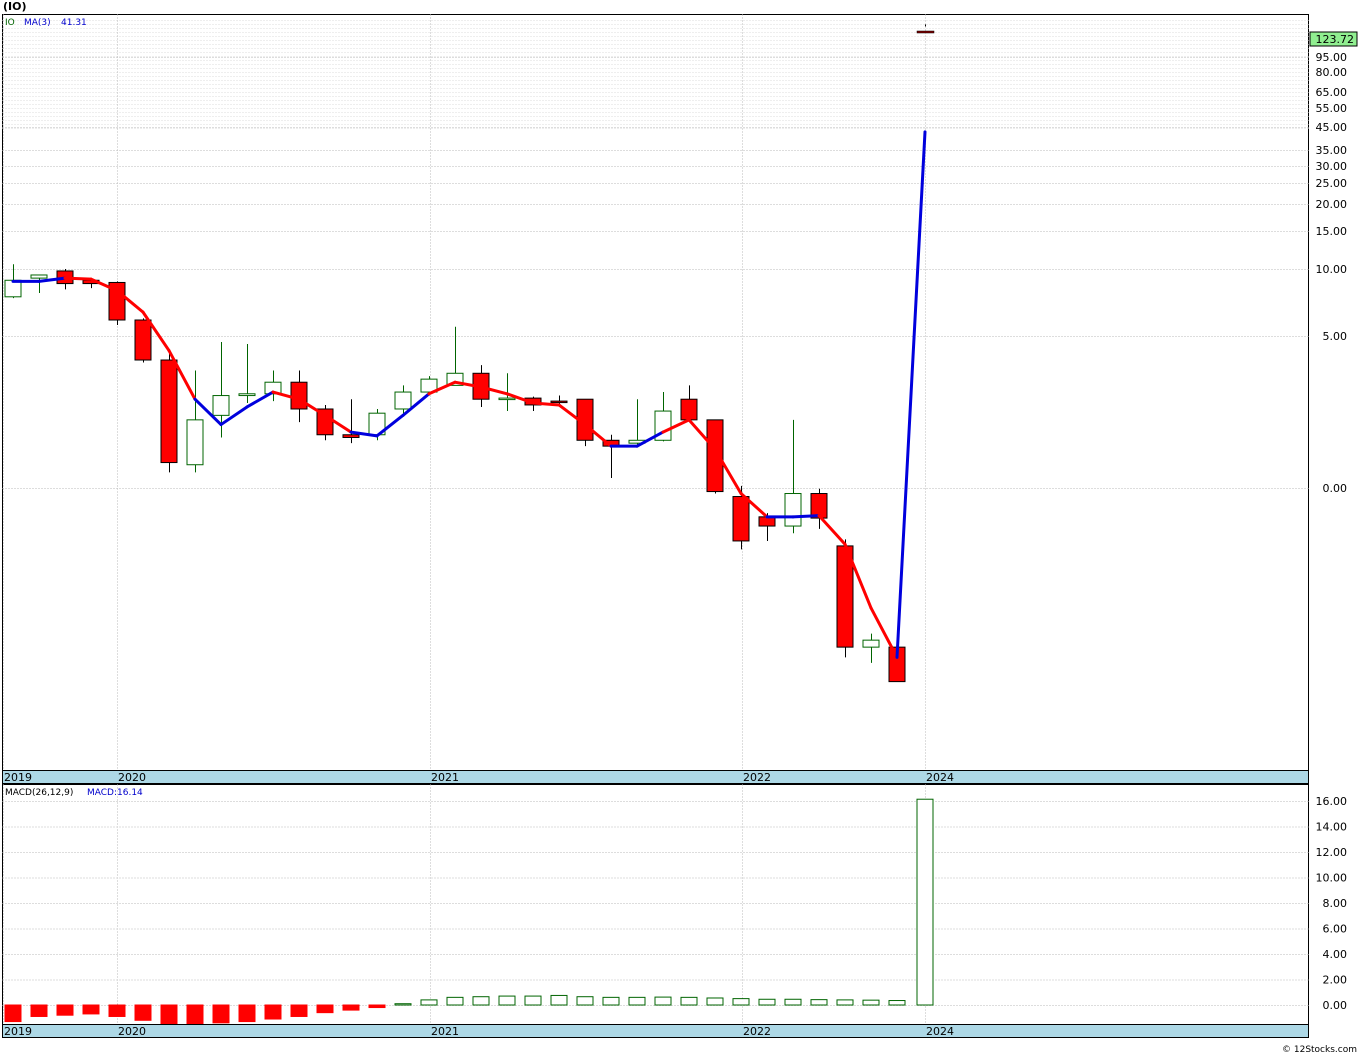 The height and width of the screenshot is (1056, 1360). What do you see at coordinates (445, 777) in the screenshot?
I see `price-x-tick-label: 2021` at bounding box center [445, 777].